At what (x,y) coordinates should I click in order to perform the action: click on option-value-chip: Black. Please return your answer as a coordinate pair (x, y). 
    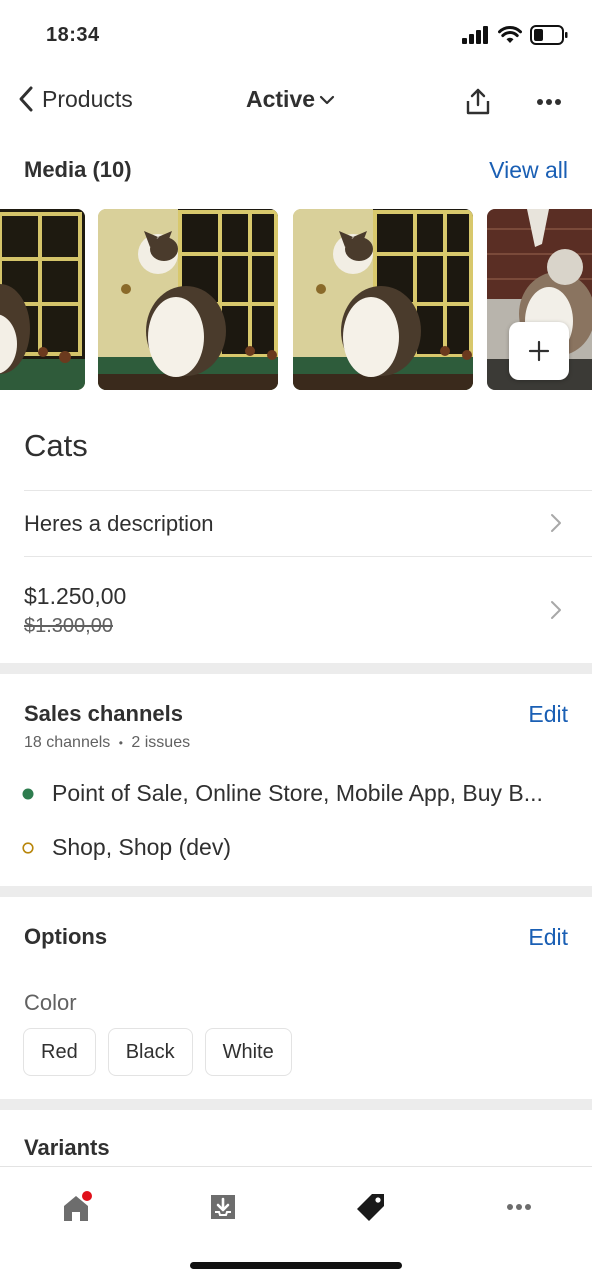
    Looking at the image, I should click on (150, 1052).